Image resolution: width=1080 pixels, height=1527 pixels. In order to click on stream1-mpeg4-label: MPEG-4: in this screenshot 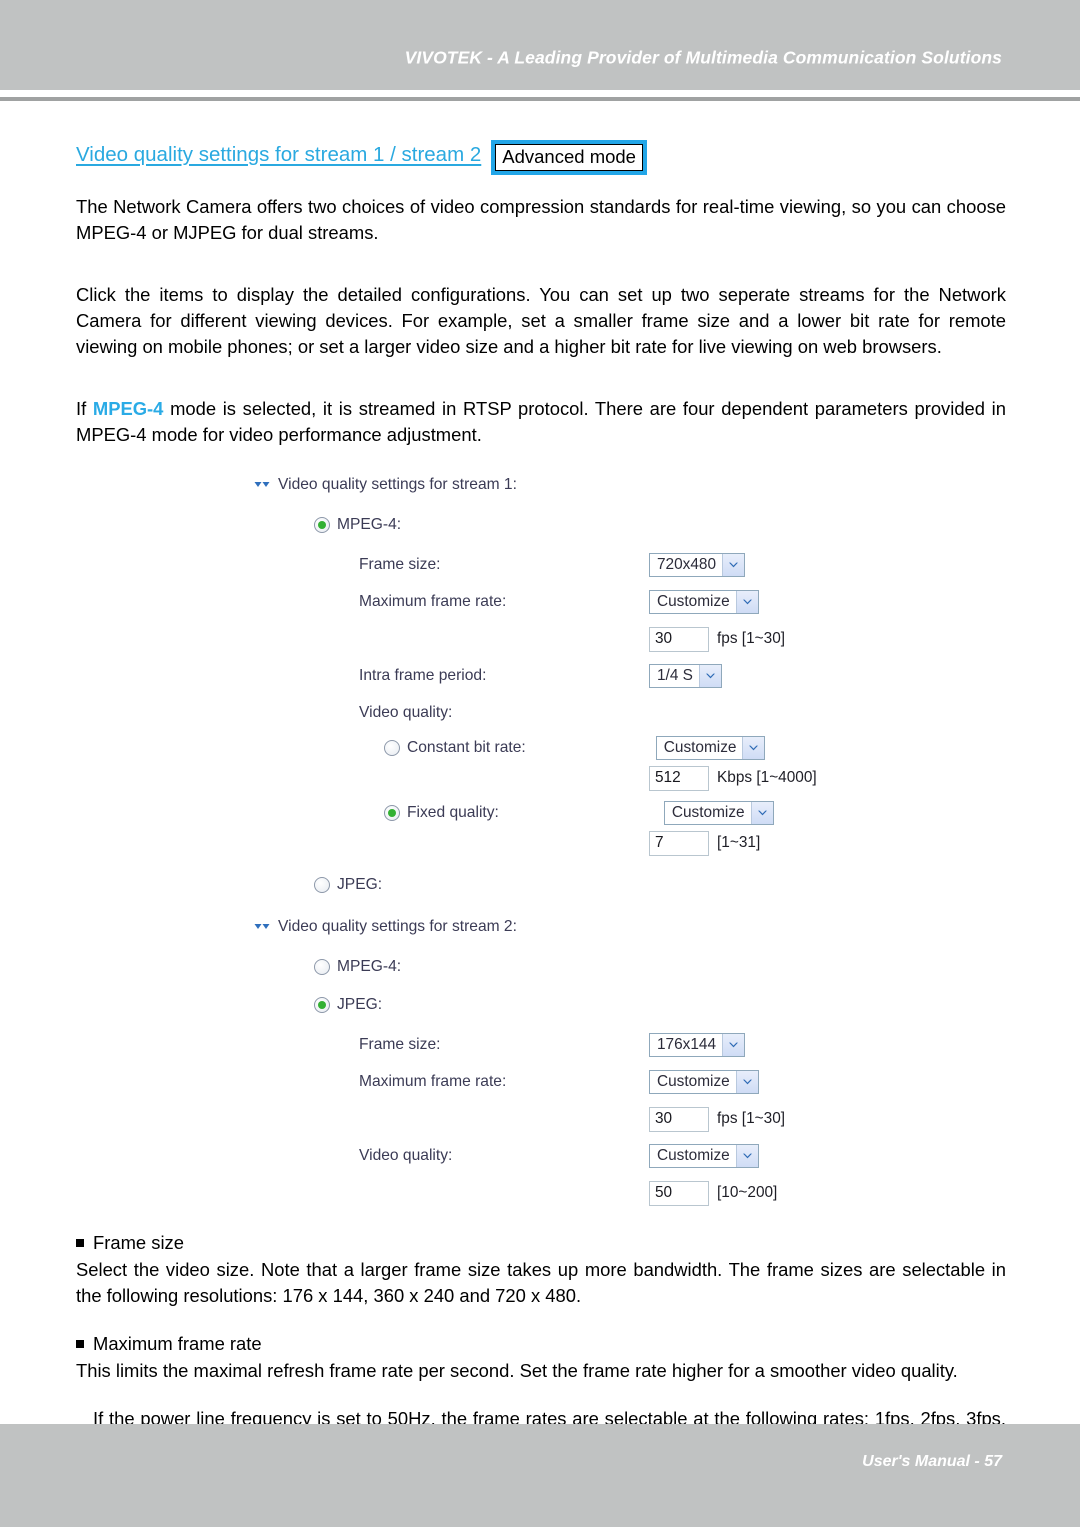, I will do `click(369, 524)`.